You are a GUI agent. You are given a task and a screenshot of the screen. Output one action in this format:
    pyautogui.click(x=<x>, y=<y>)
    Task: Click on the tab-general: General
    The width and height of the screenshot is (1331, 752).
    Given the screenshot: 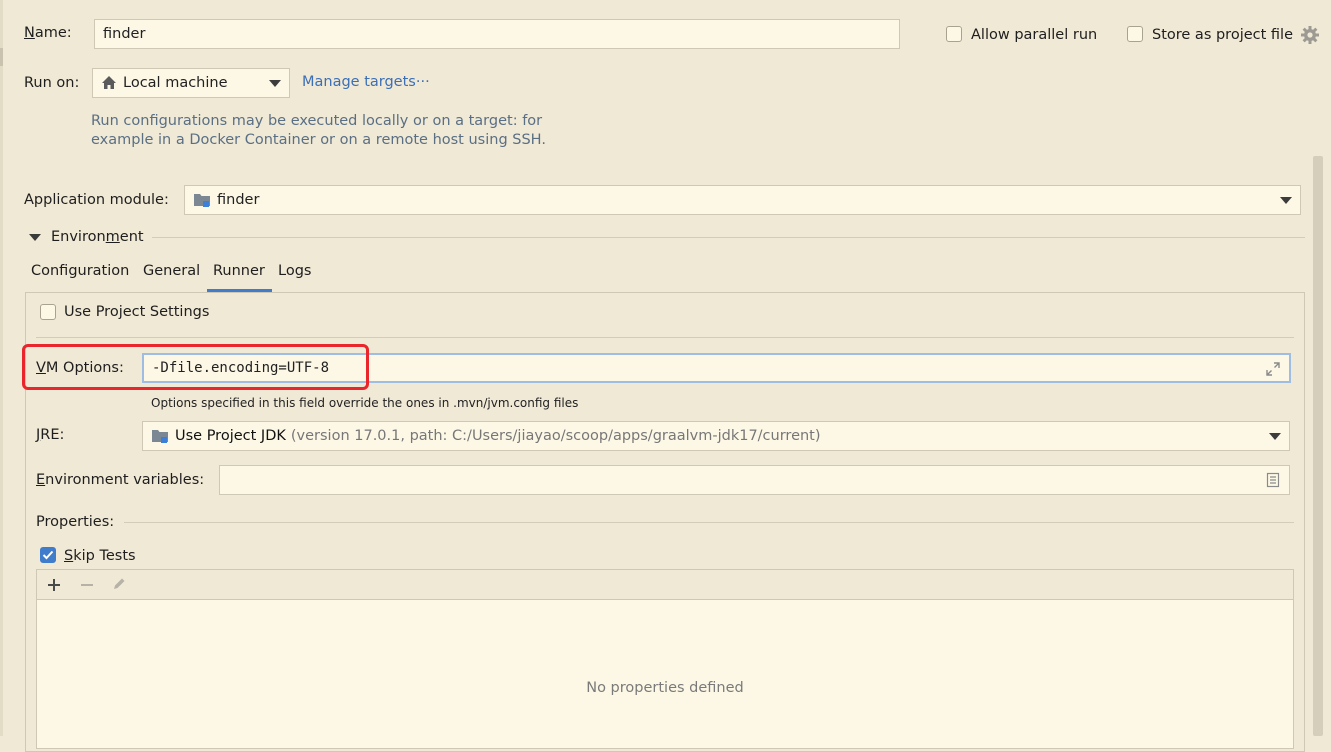 What is the action you would take?
    pyautogui.click(x=171, y=271)
    